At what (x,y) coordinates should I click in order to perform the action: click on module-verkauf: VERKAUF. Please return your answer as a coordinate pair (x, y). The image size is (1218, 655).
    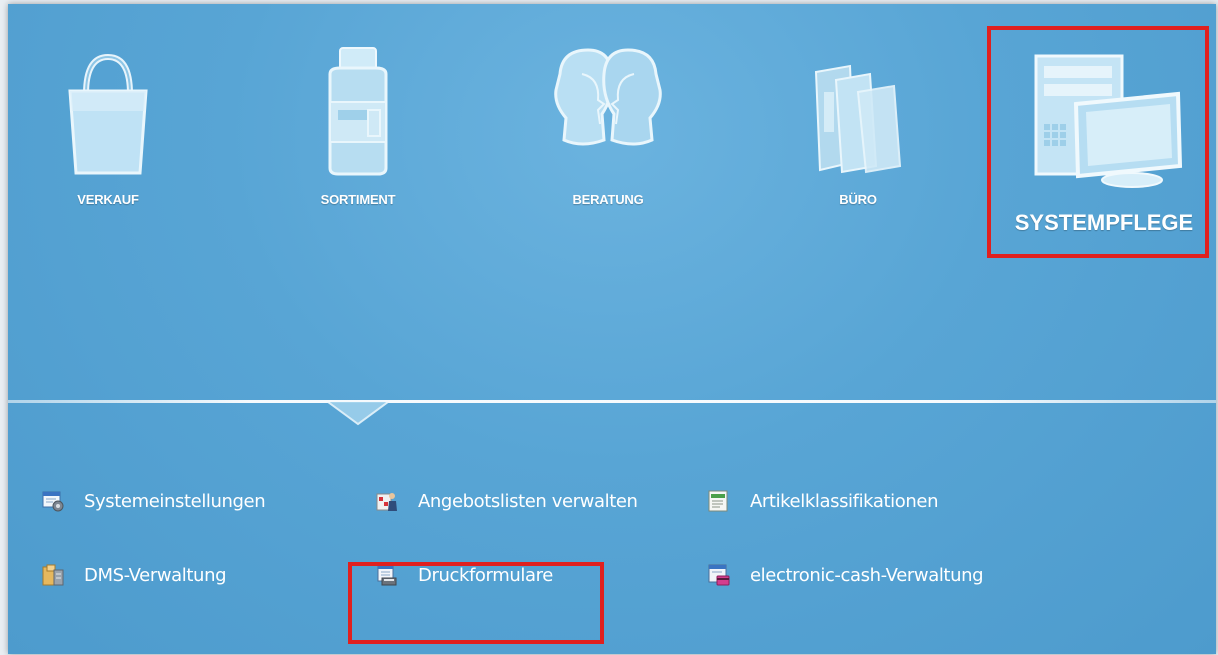
    Looking at the image, I should click on (108, 129).